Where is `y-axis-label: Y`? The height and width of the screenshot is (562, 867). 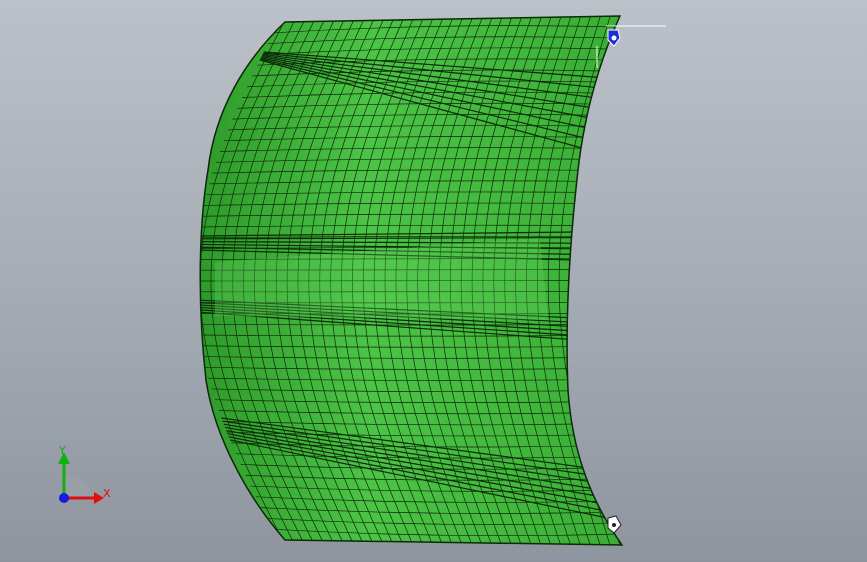
y-axis-label: Y is located at coordinates (62, 450).